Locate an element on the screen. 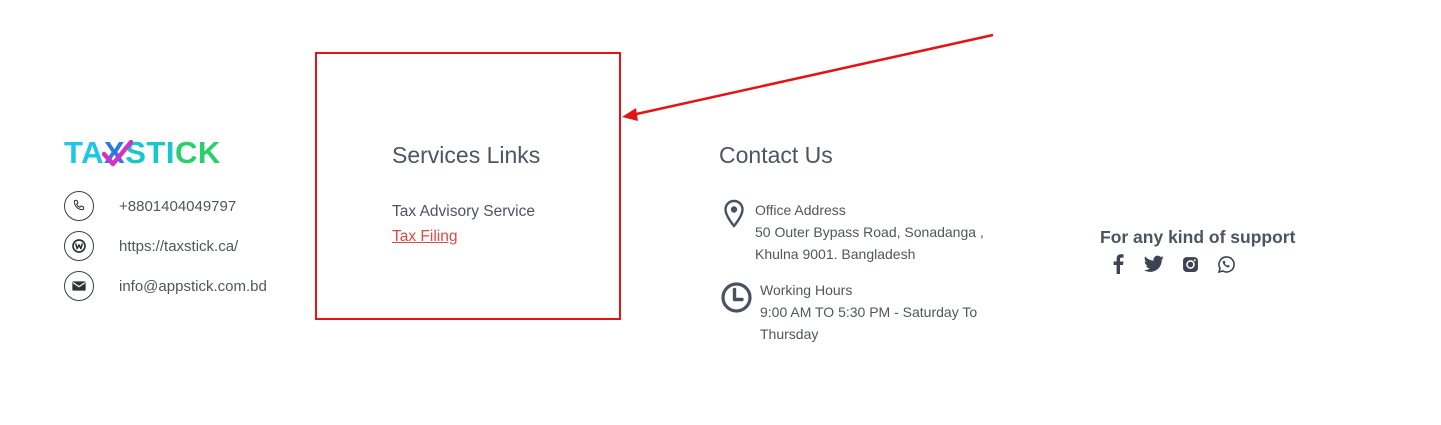 The width and height of the screenshot is (1441, 425). website-link: https://taxstick.ca/ is located at coordinates (178, 246).